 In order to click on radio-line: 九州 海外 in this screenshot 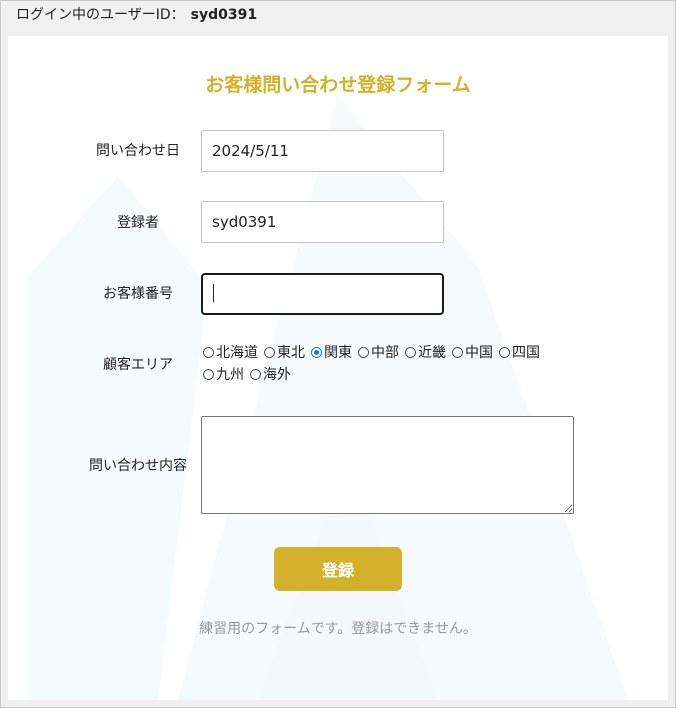, I will do `click(413, 375)`.